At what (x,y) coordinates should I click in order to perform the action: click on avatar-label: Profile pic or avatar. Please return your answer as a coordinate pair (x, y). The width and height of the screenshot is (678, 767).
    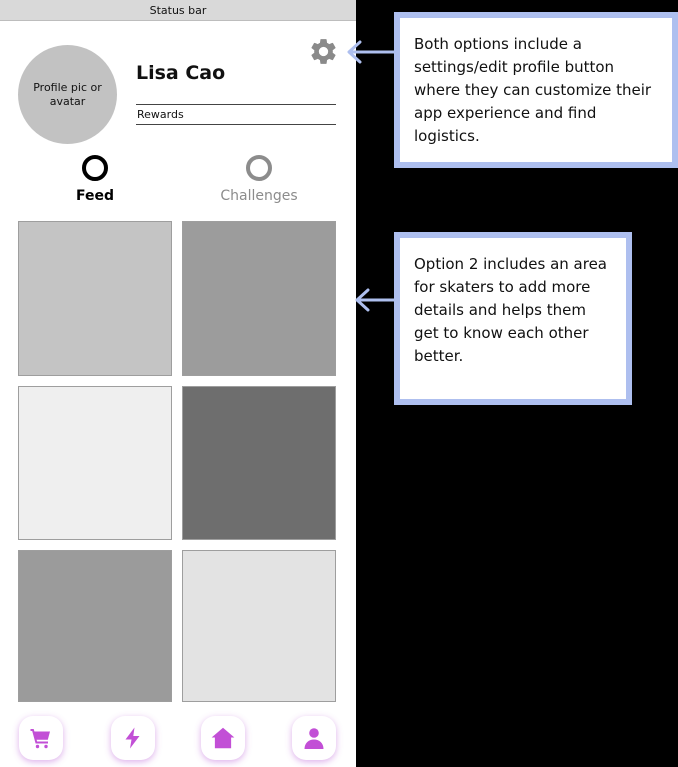
    Looking at the image, I should click on (67, 94).